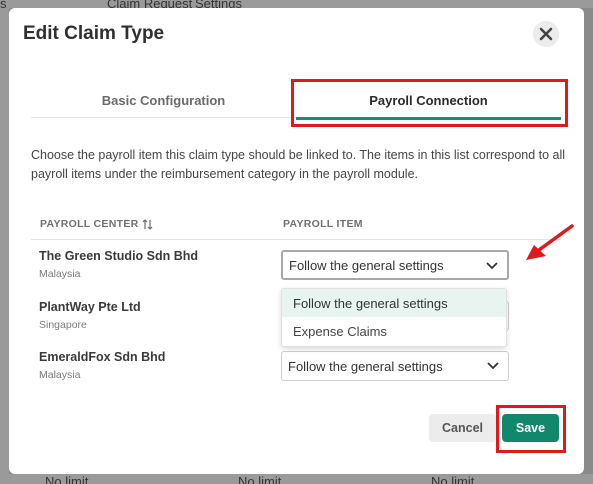  I want to click on save-button: Save, so click(530, 428).